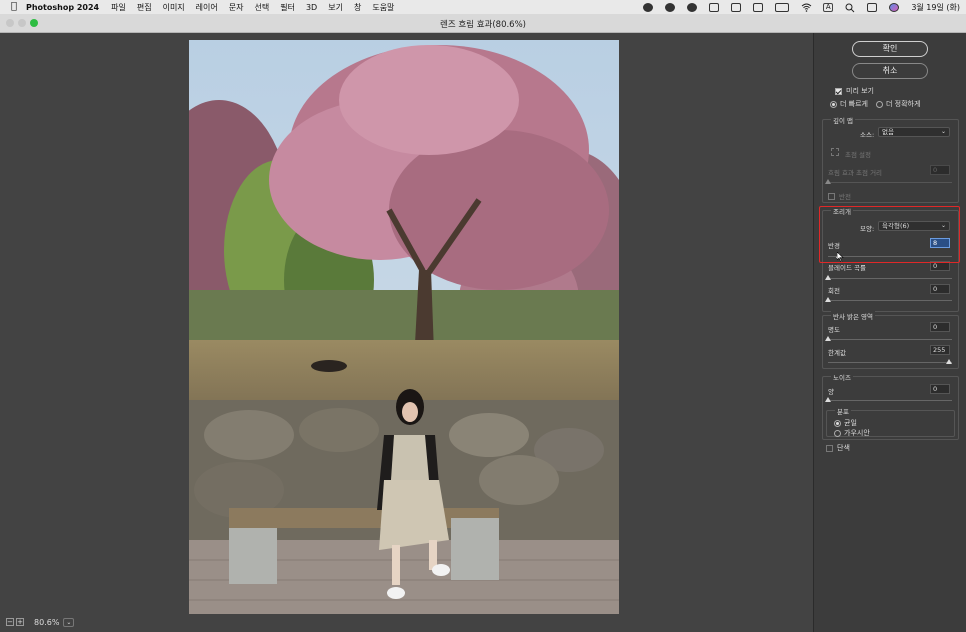 The image size is (966, 632). Describe the element at coordinates (940, 289) in the screenshot. I see `rotation-input: 0` at that location.